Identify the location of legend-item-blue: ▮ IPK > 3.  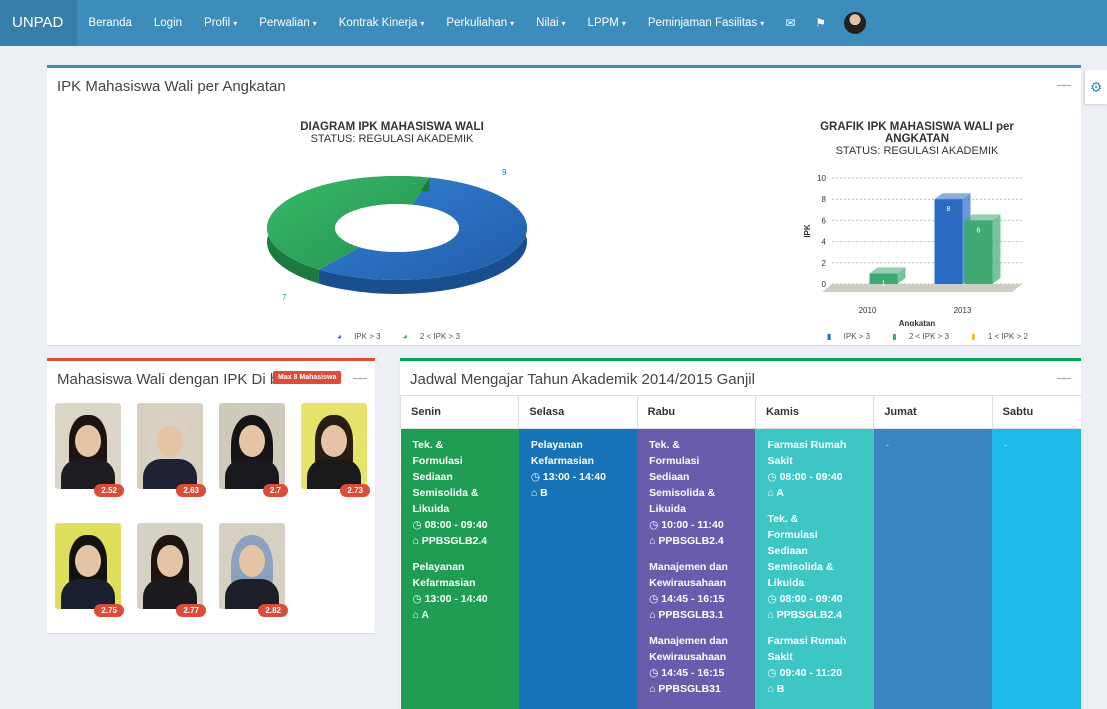
(853, 336).